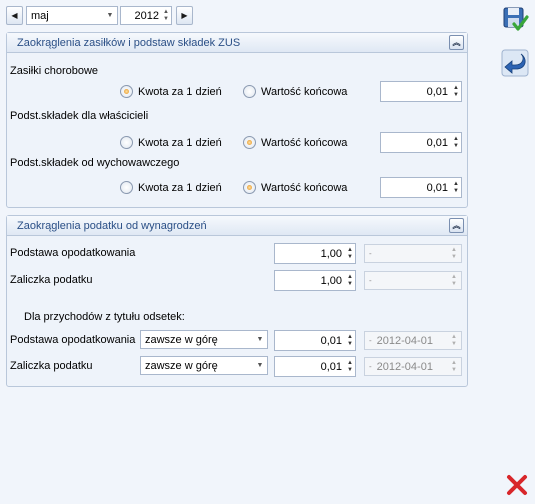  I want to click on interest-advance-mode-select: zawsze w górę ▼, so click(204, 365).